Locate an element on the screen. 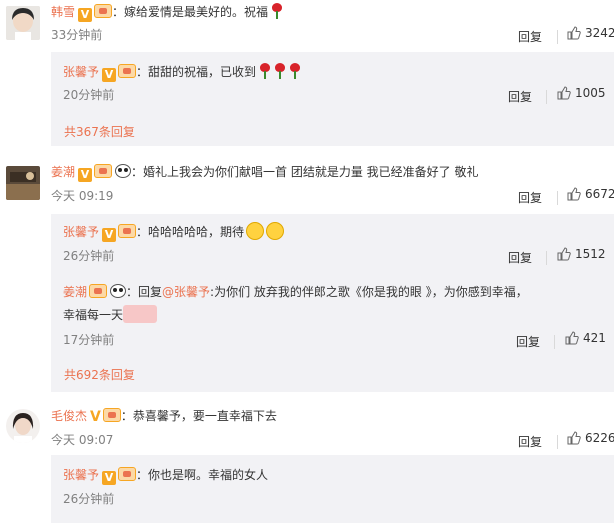  like-count: 6226 is located at coordinates (599, 438).